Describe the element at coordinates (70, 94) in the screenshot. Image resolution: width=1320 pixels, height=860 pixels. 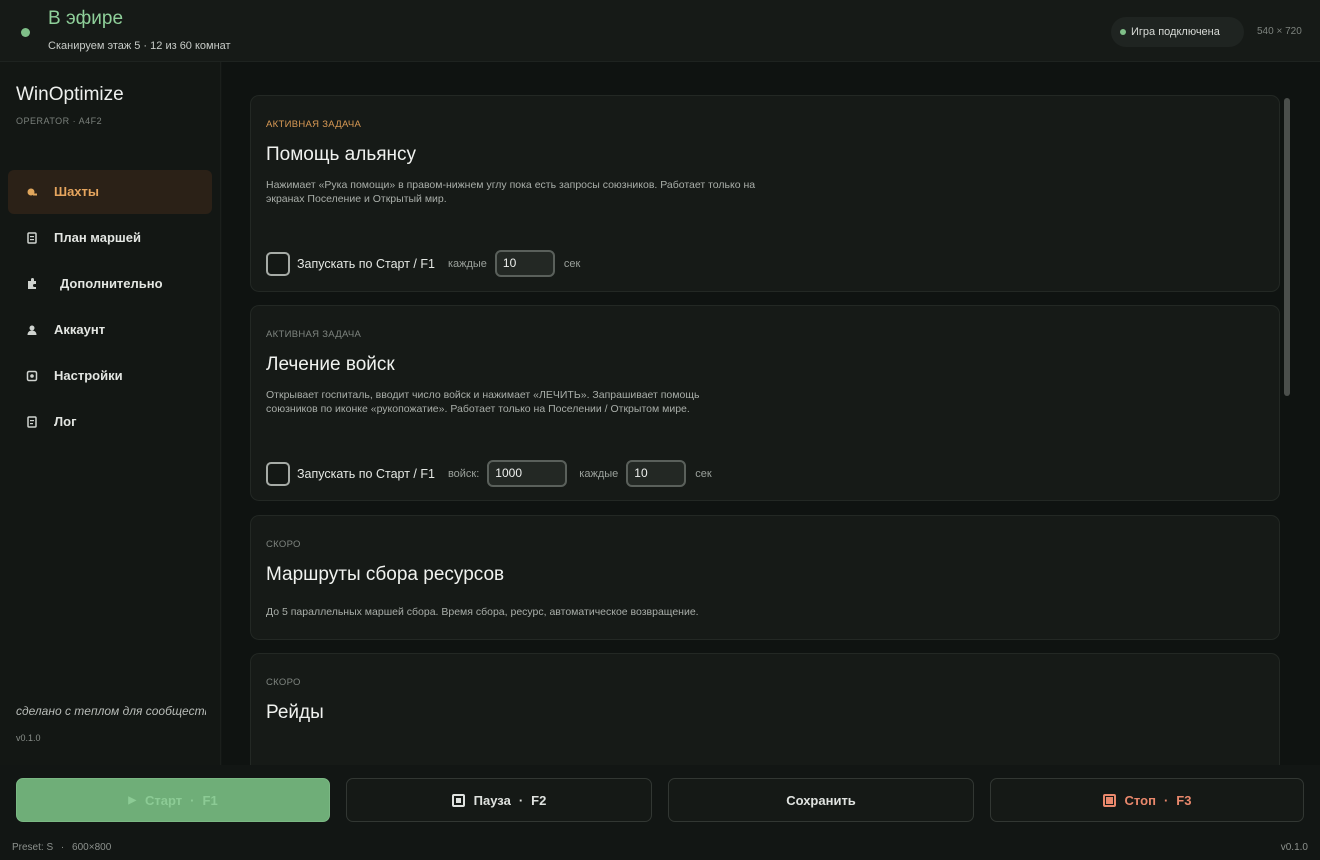
I see `app-brand: WinOptimize` at that location.